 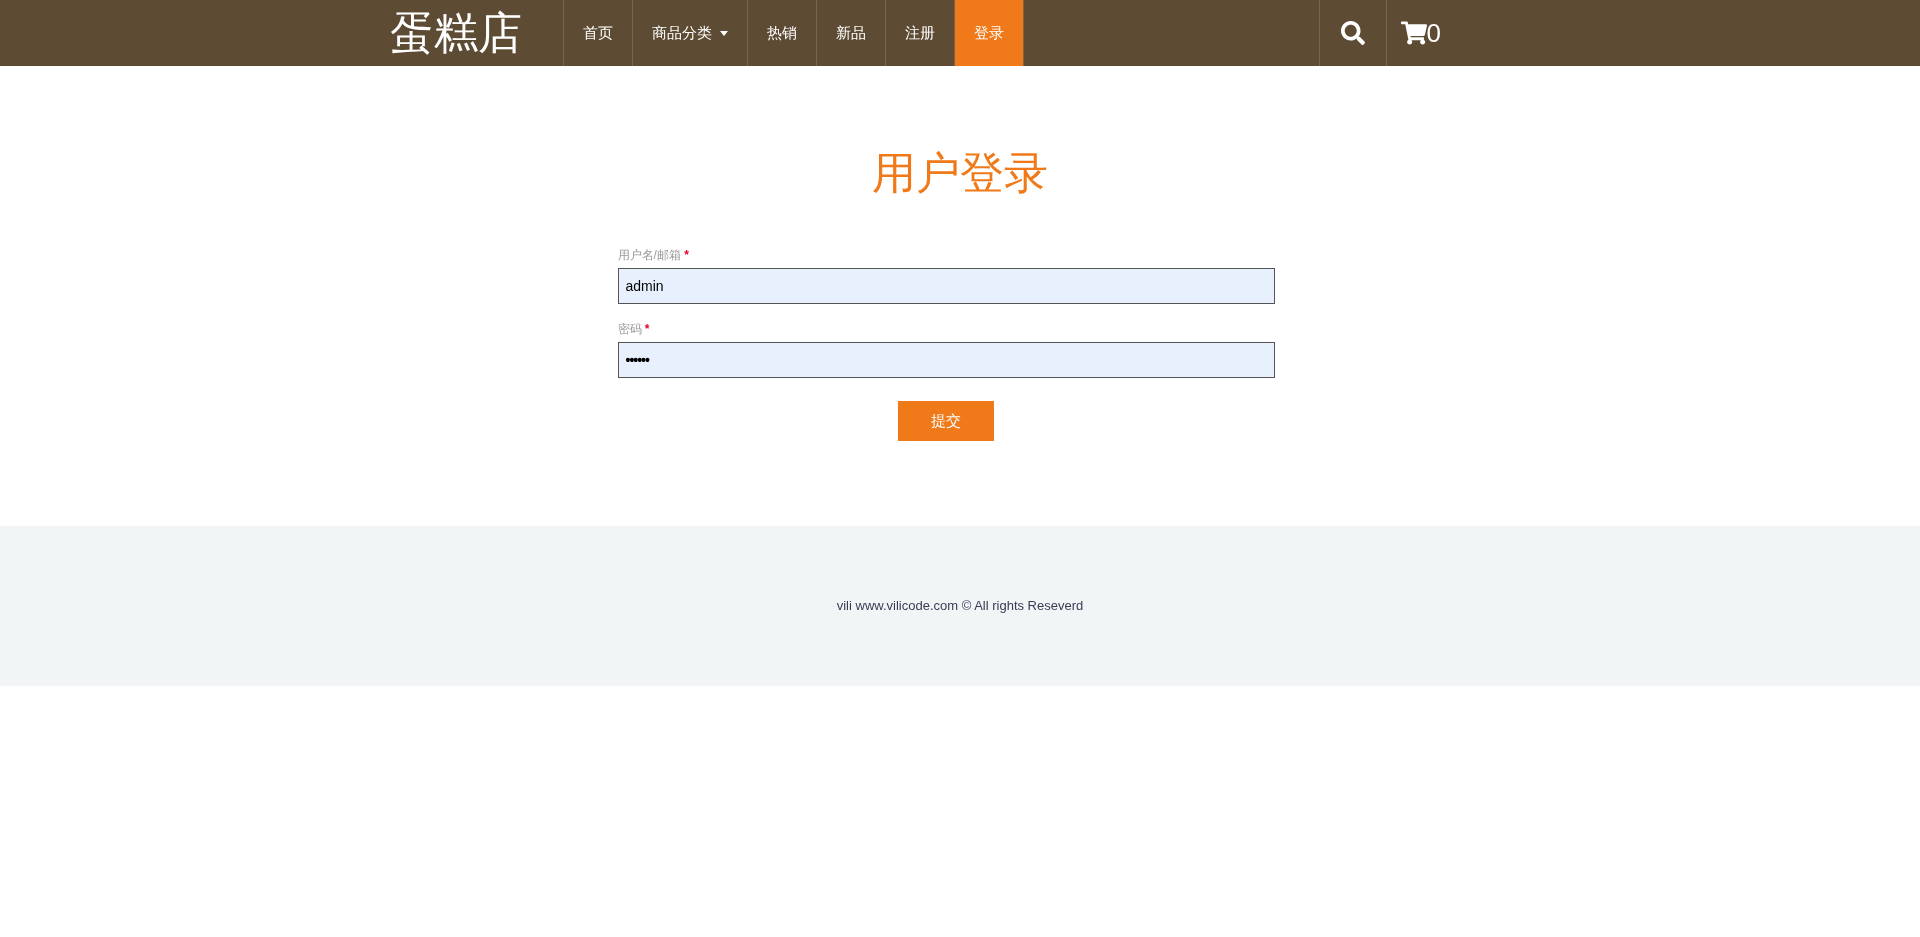 I want to click on field-label: 用户名/邮箱 *, so click(x=653, y=255).